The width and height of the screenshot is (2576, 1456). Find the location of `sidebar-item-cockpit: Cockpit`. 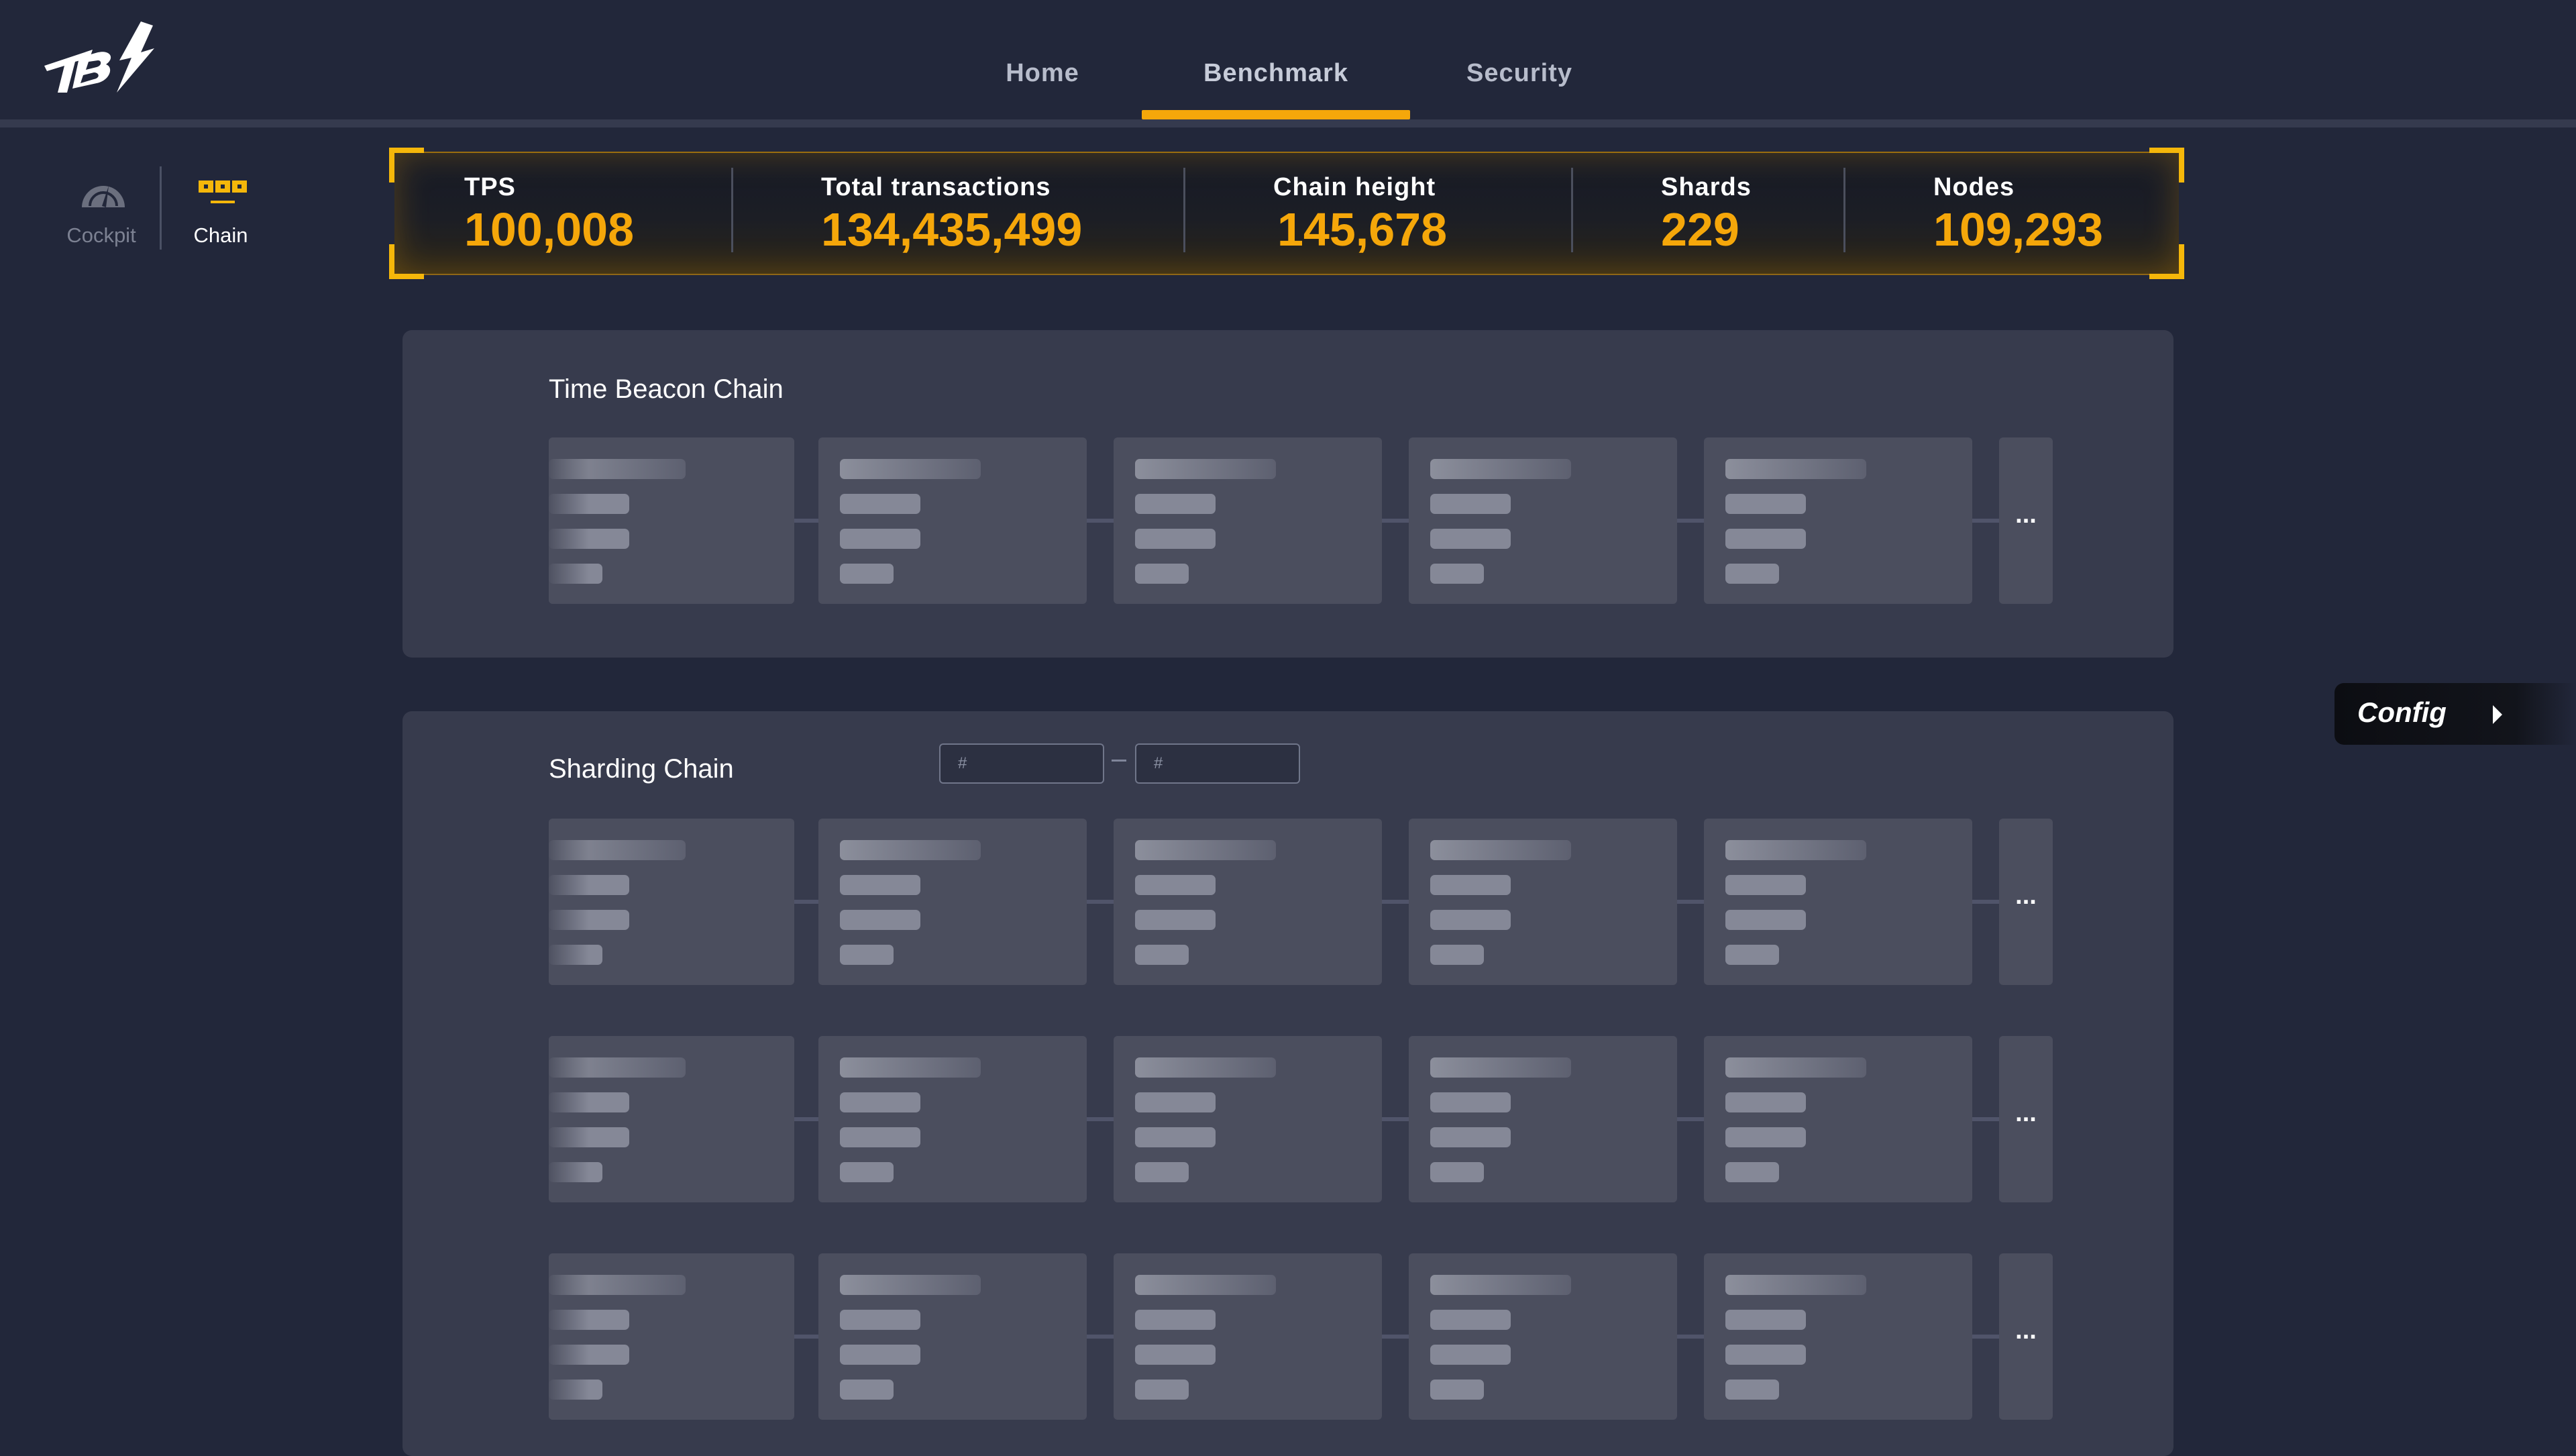

sidebar-item-cockpit: Cockpit is located at coordinates (101, 215).